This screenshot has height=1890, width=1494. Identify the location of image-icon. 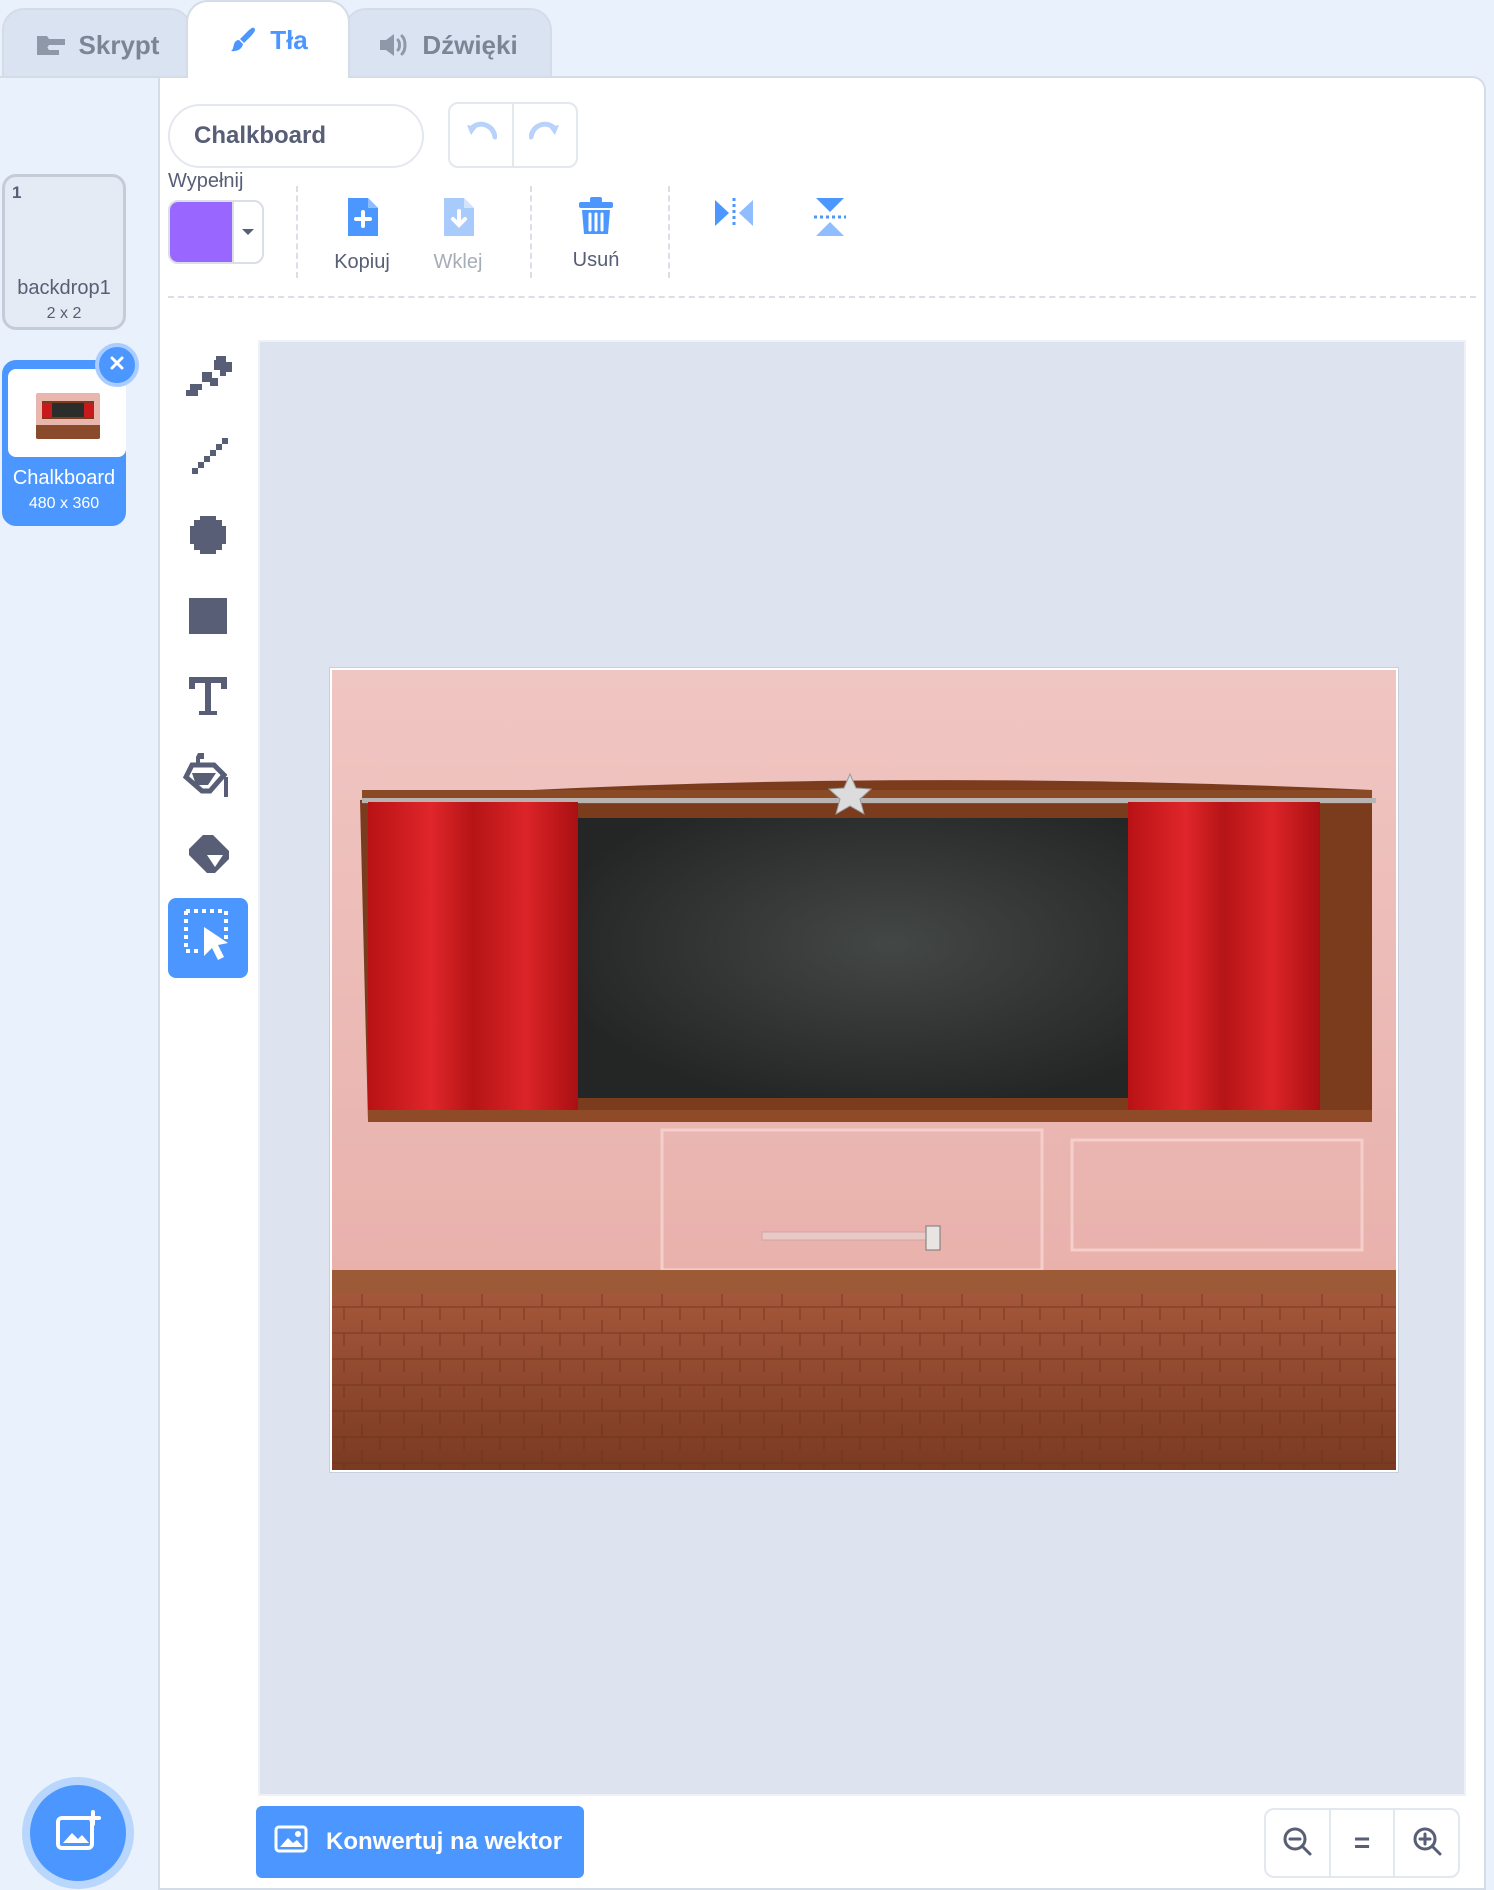
(291, 1842).